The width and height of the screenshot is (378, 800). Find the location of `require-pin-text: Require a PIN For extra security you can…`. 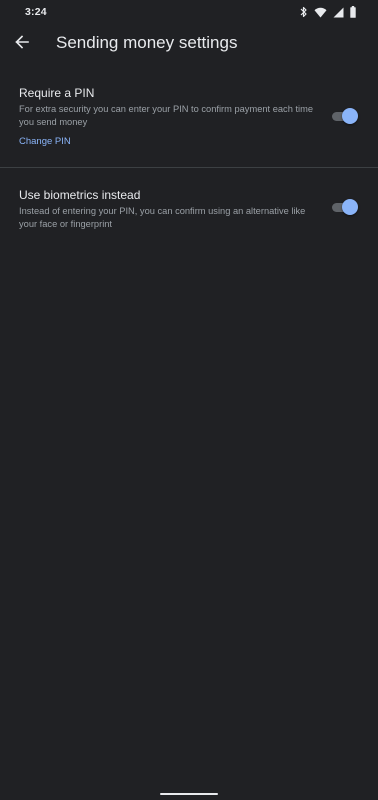

require-pin-text: Require a PIN For extra security you can… is located at coordinates (168, 107).